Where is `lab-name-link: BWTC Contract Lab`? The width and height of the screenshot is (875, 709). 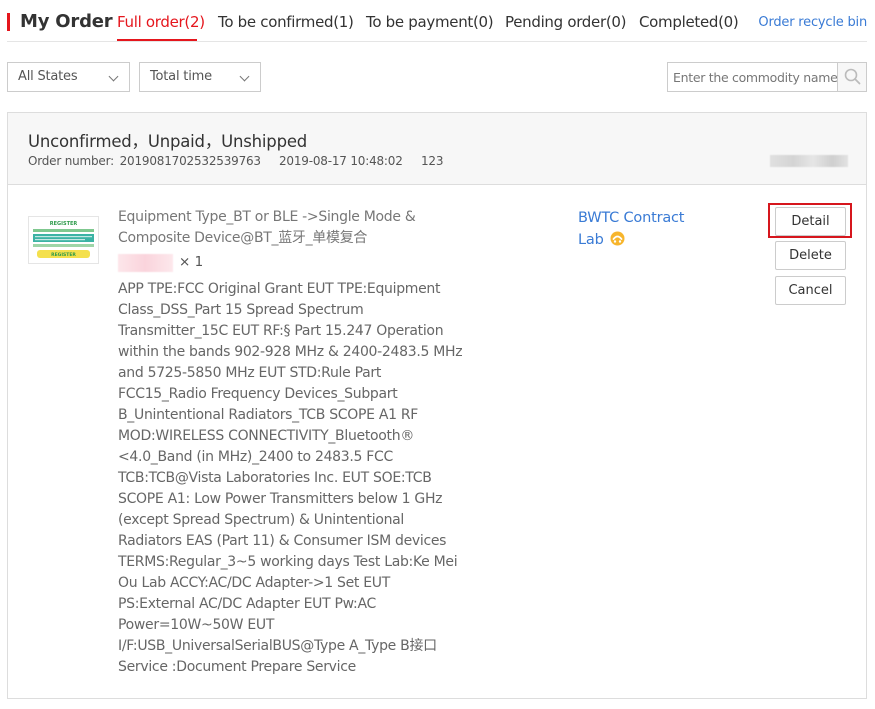
lab-name-link: BWTC Contract Lab is located at coordinates (643, 230).